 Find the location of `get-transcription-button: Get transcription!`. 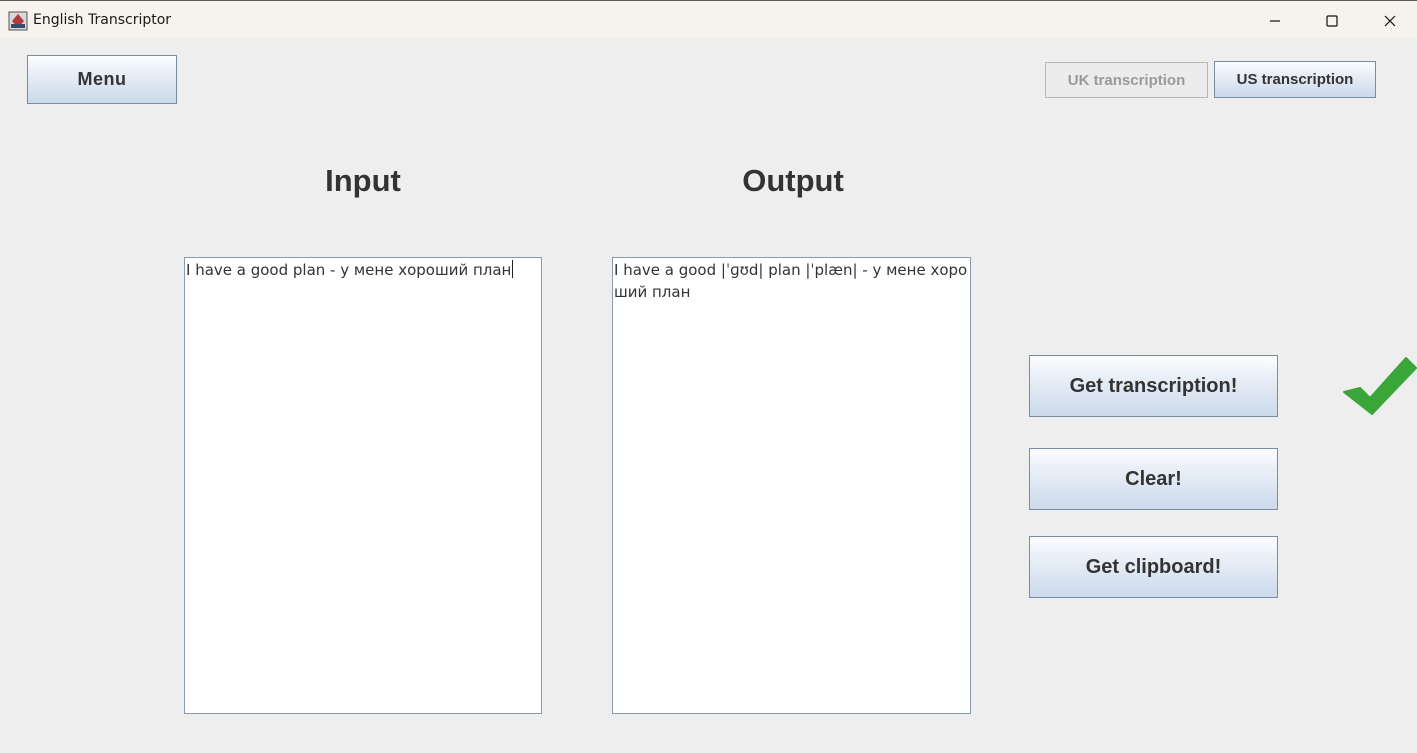

get-transcription-button: Get transcription! is located at coordinates (1153, 386).